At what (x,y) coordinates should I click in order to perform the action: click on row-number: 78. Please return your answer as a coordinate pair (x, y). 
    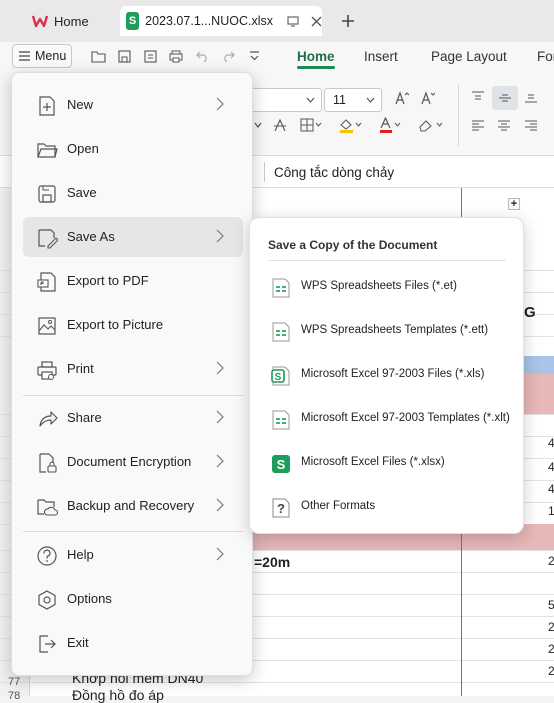
    Looking at the image, I should click on (14, 696).